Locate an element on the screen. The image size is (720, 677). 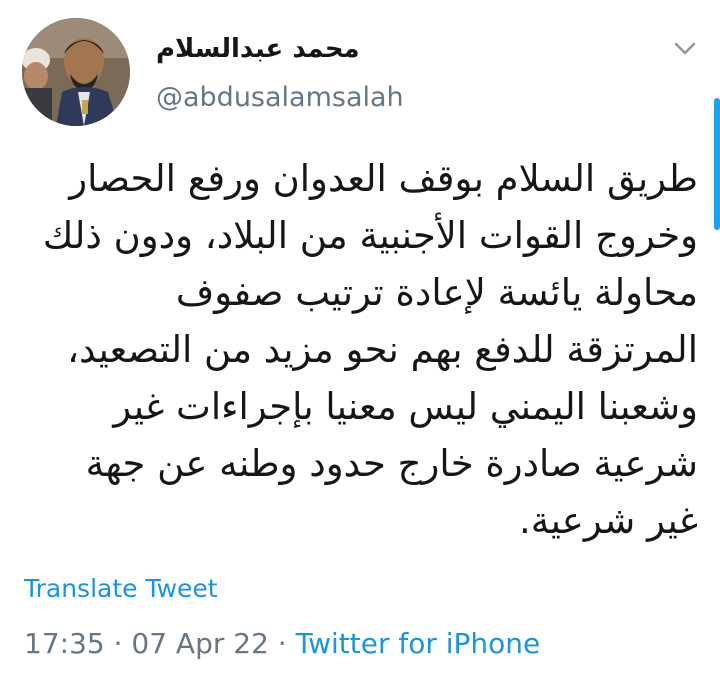
tweet-time: 17:35 is located at coordinates (64, 643).